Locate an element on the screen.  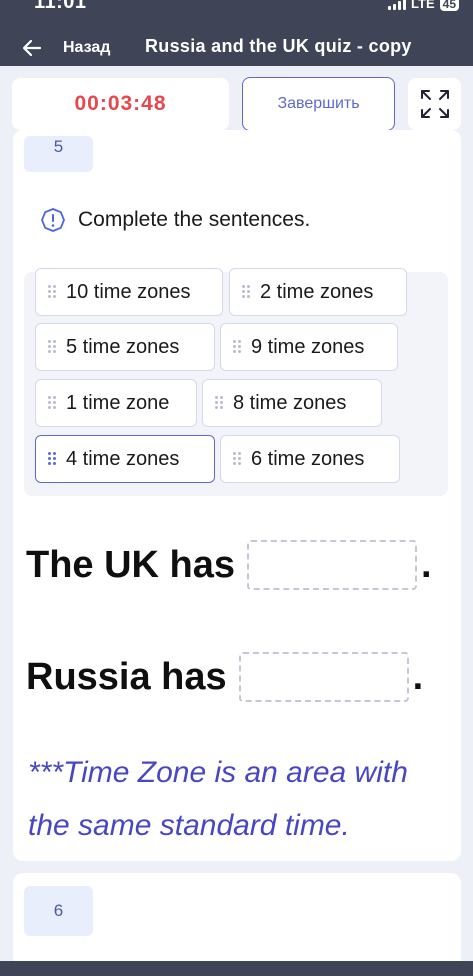
option-label: 10 time zones is located at coordinates (128, 291).